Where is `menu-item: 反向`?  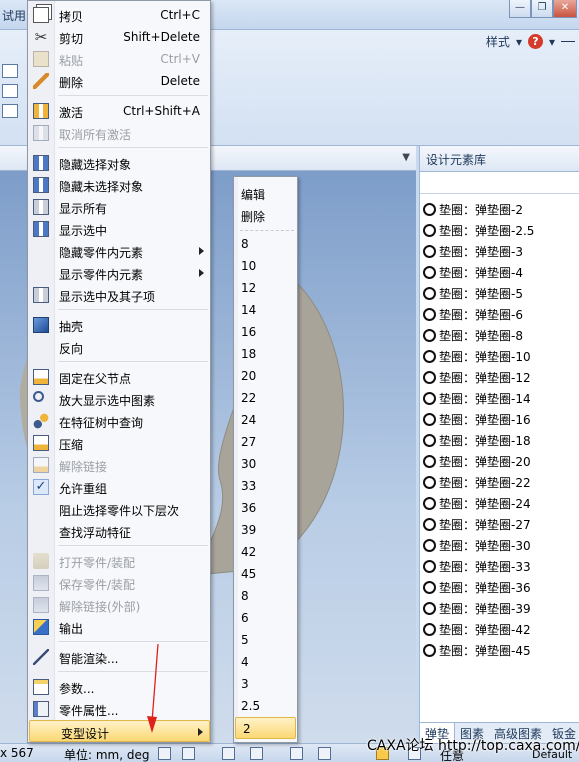
menu-item: 反向 is located at coordinates (119, 347).